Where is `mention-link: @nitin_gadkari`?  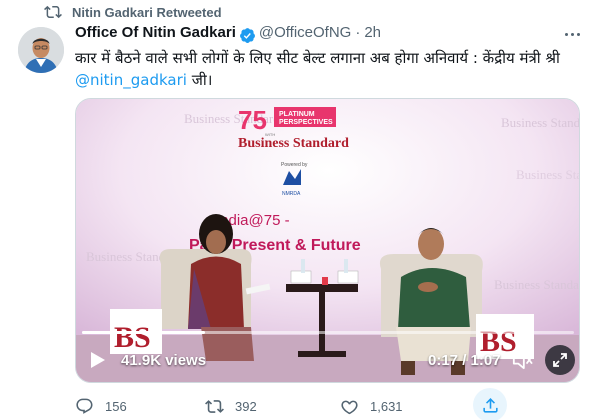 mention-link: @nitin_gadkari is located at coordinates (131, 80).